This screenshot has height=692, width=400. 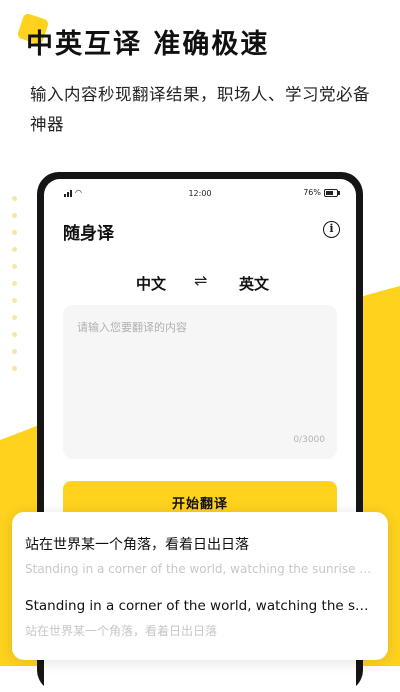 I want to click on char-count: 0/3000, so click(x=309, y=440).